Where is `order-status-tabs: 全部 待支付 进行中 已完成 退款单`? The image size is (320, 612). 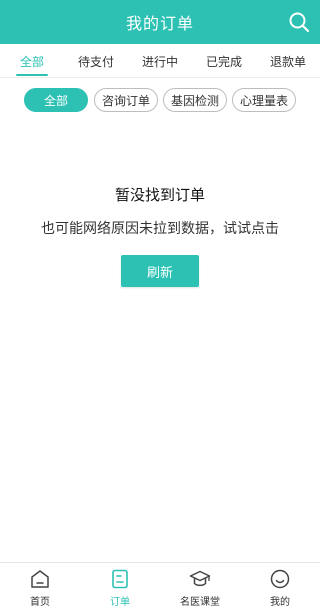
order-status-tabs: 全部 待支付 进行中 已完成 退款单 is located at coordinates (160, 61).